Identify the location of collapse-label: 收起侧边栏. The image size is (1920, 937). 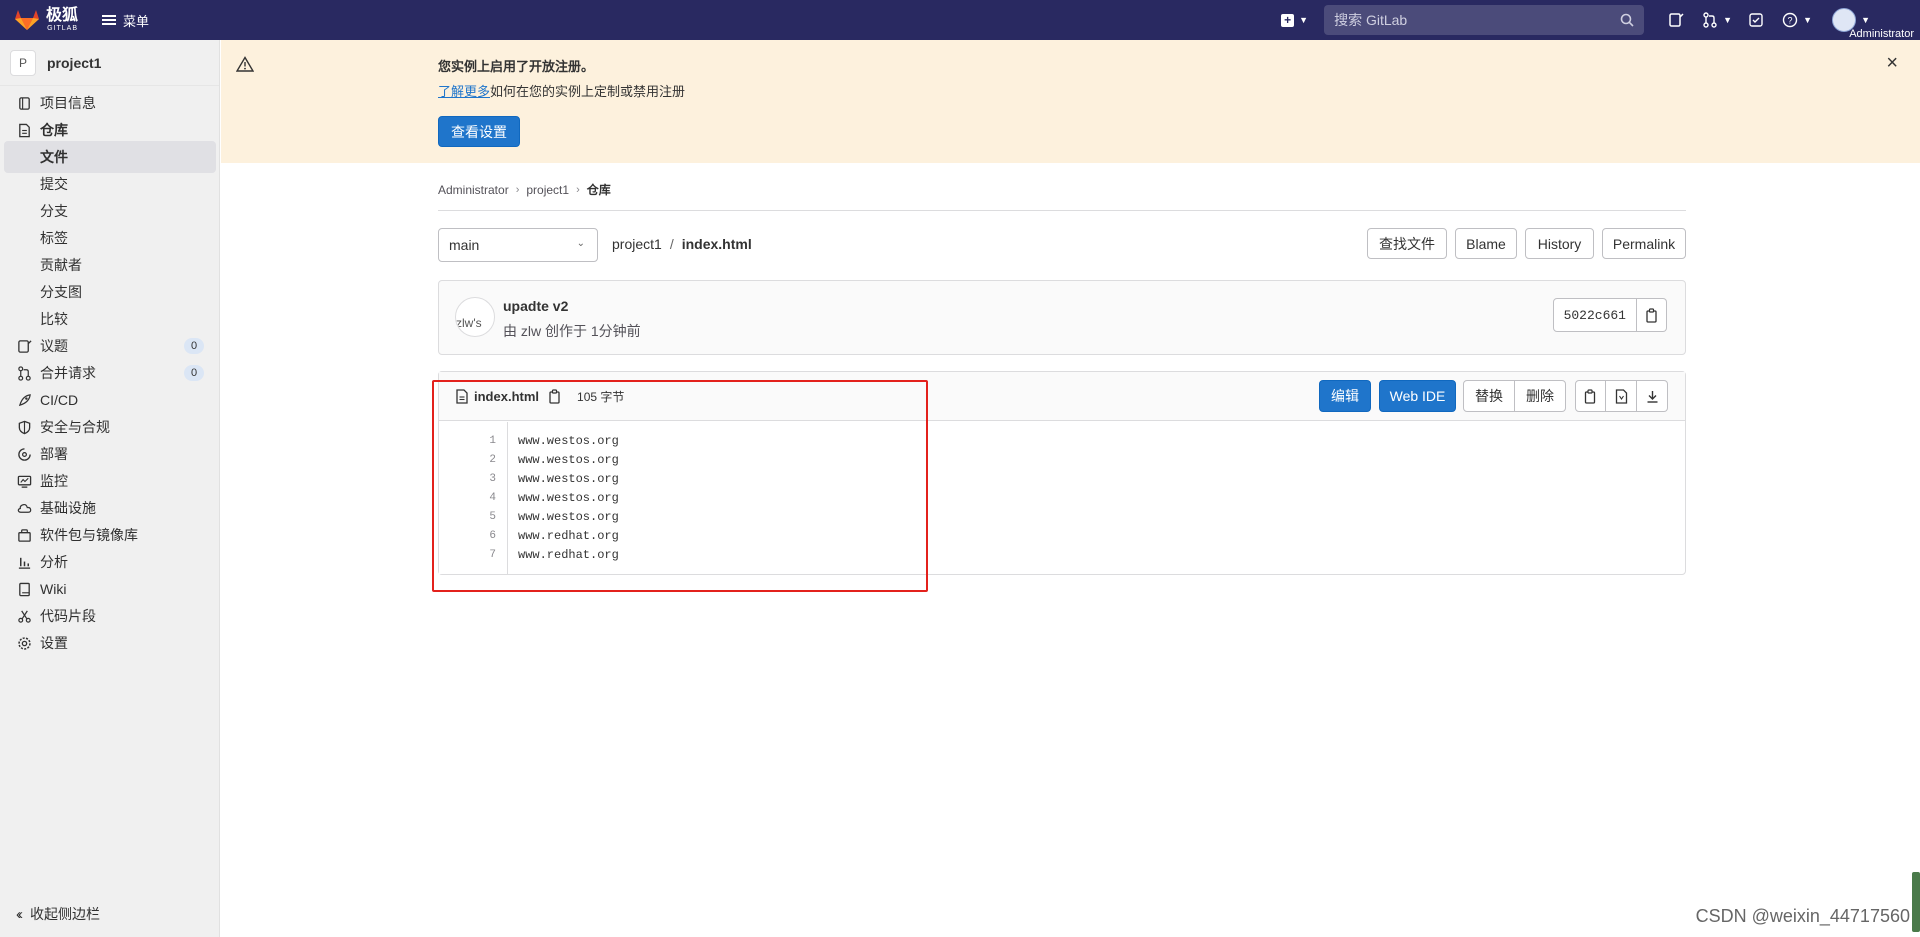
(65, 914).